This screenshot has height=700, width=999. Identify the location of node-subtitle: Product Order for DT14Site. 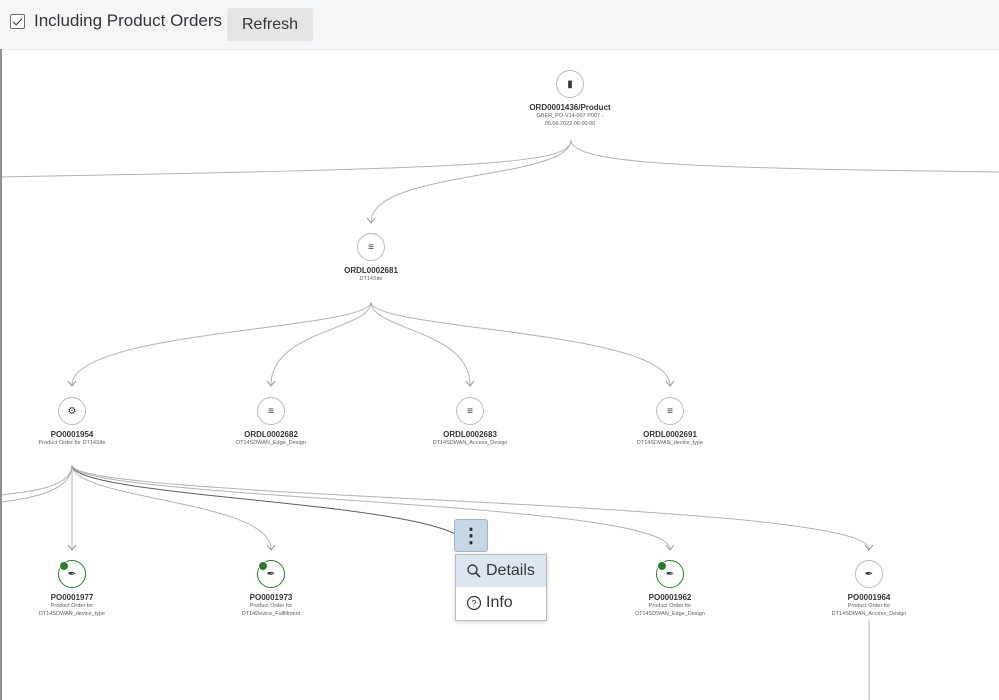
(72, 443).